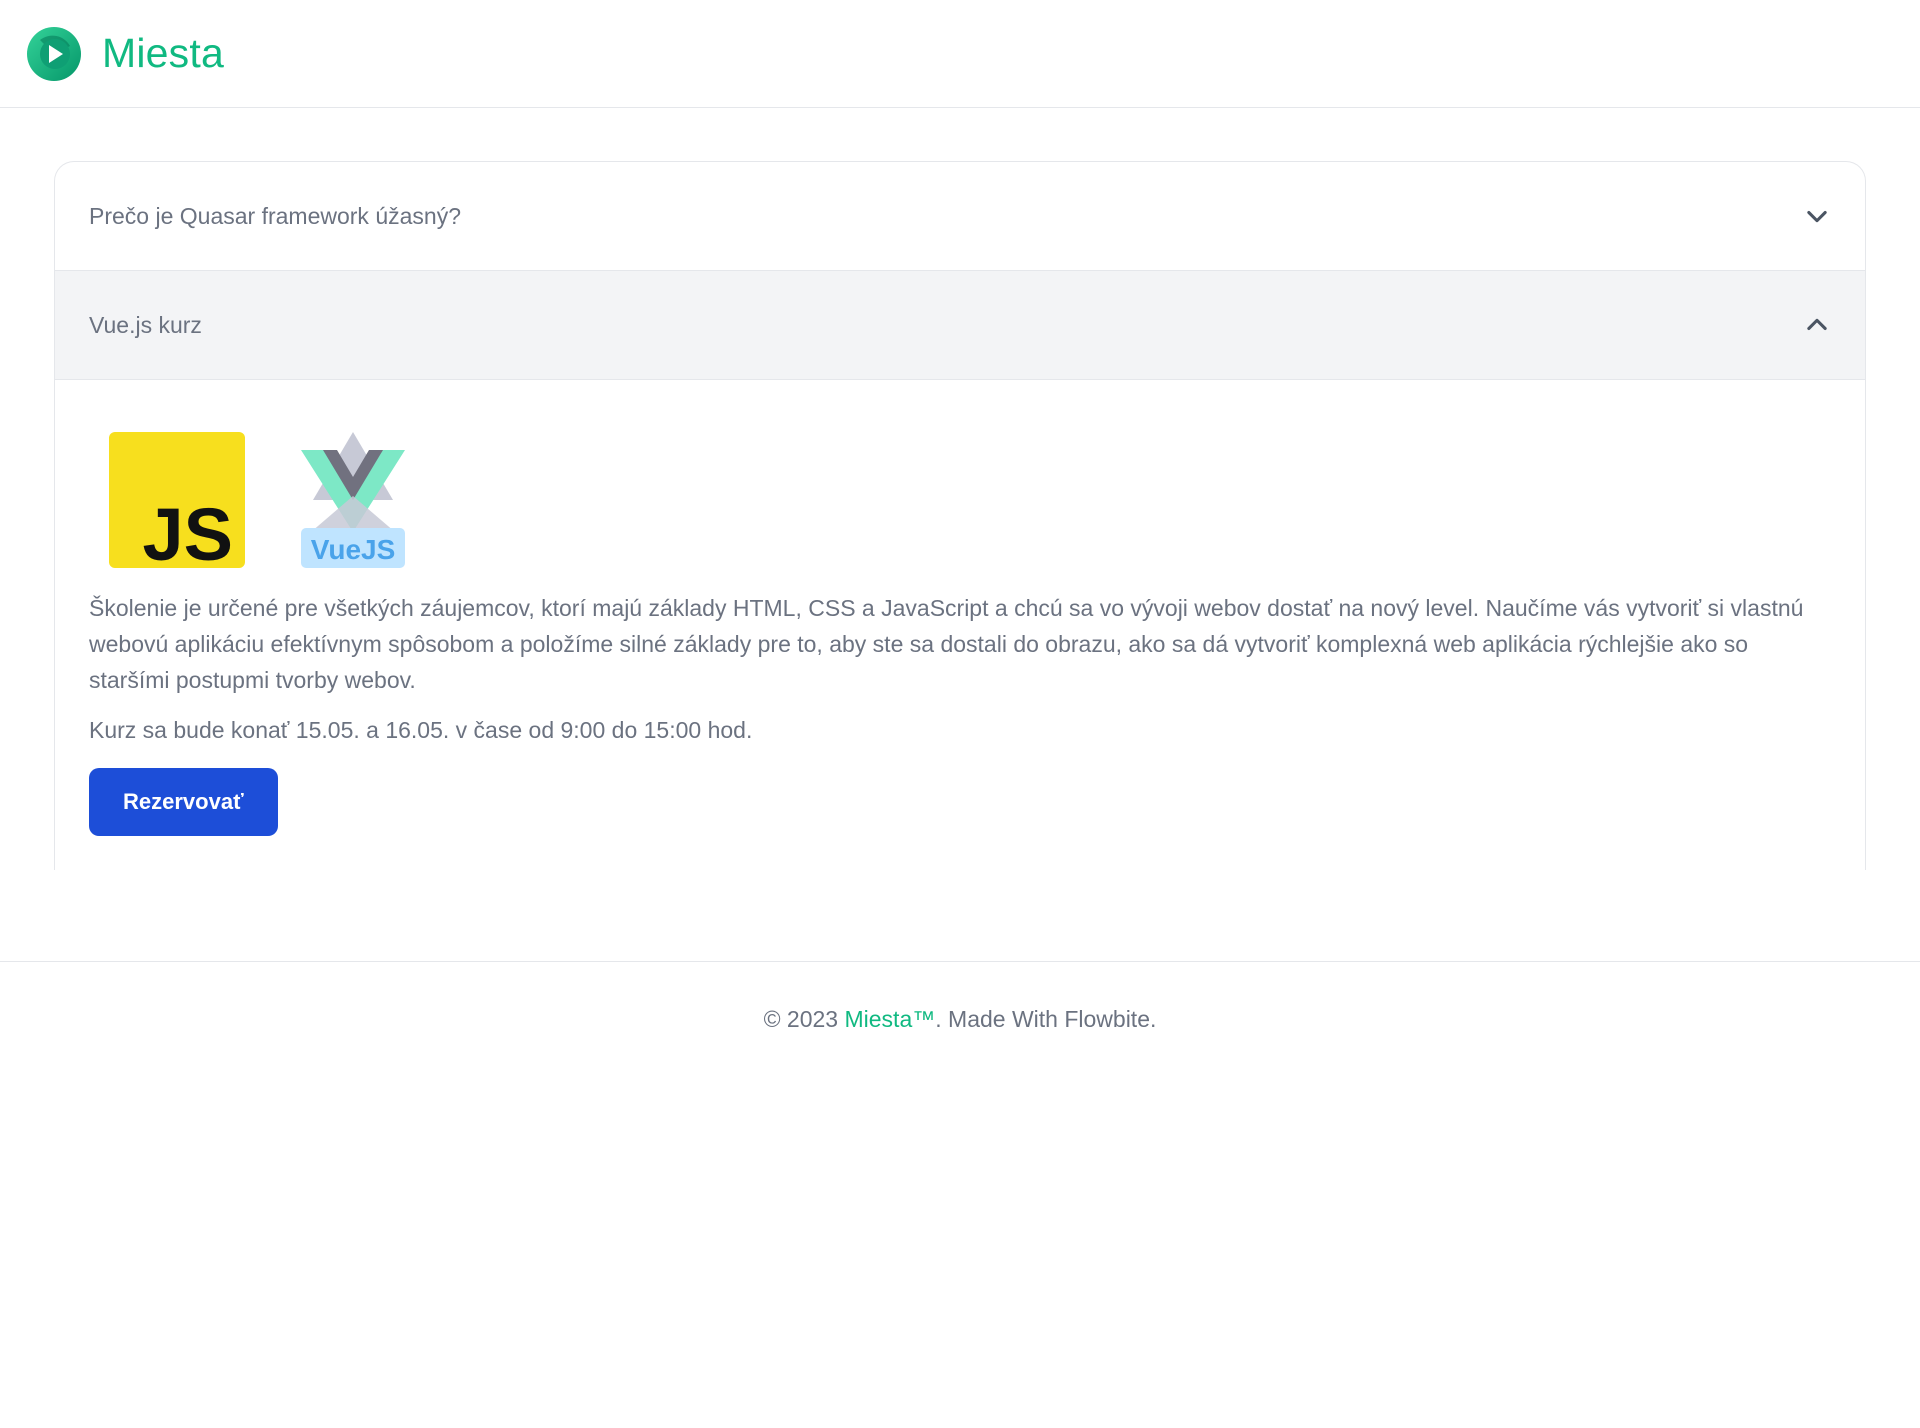  I want to click on vuejs-logo: VueJS, so click(353, 500).